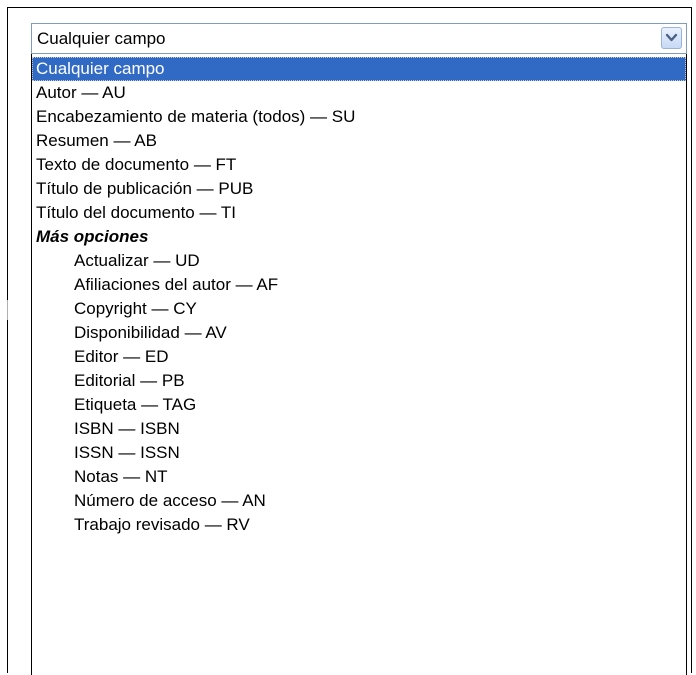 This screenshot has height=675, width=696. Describe the element at coordinates (359, 213) in the screenshot. I see `option-titulo-documento: Título del documento — TI` at that location.